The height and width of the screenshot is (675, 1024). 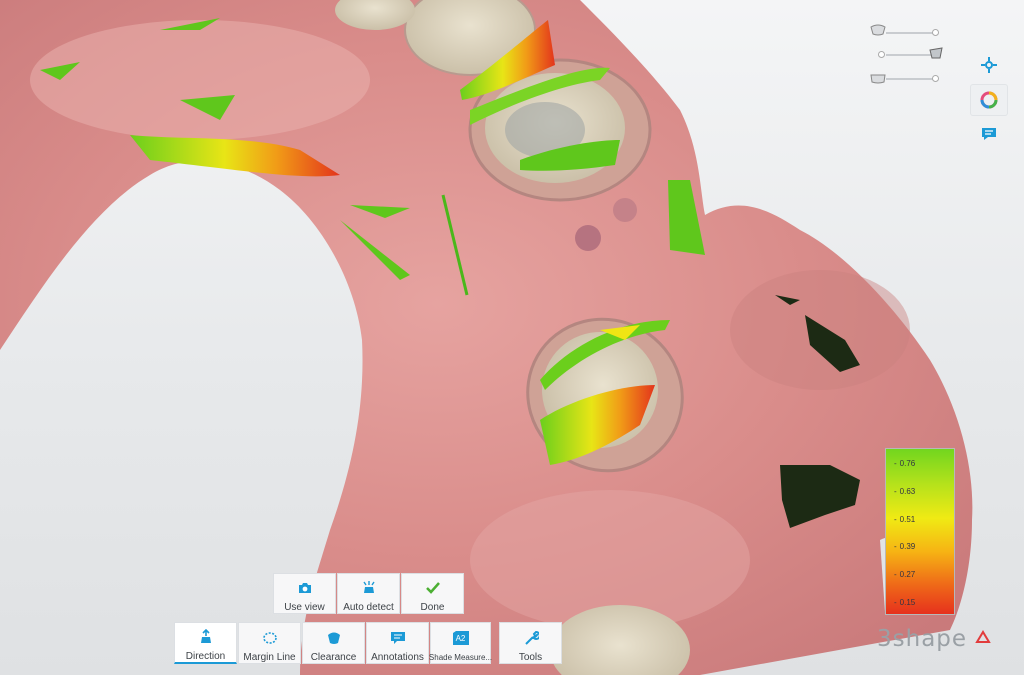 I want to click on annotations-icon, so click(x=398, y=637).